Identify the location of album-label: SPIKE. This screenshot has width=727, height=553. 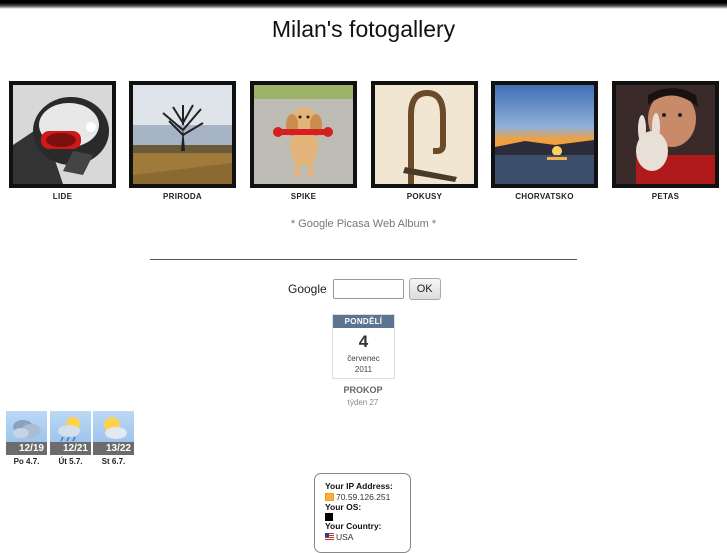
(303, 196).